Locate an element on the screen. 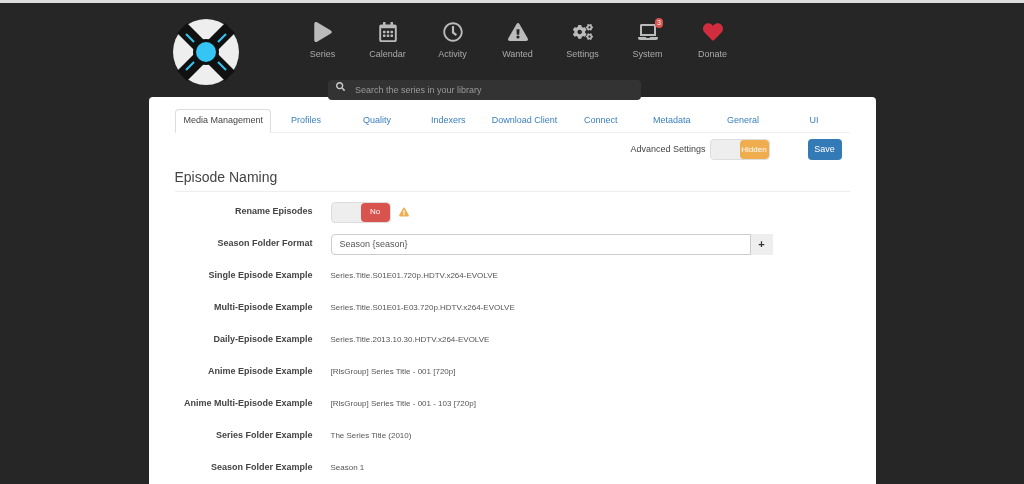 Image resolution: width=1024 pixels, height=484 pixels. example-text: [RlsGroup] Series Title - 001 - 103 [720p] is located at coordinates (403, 404).